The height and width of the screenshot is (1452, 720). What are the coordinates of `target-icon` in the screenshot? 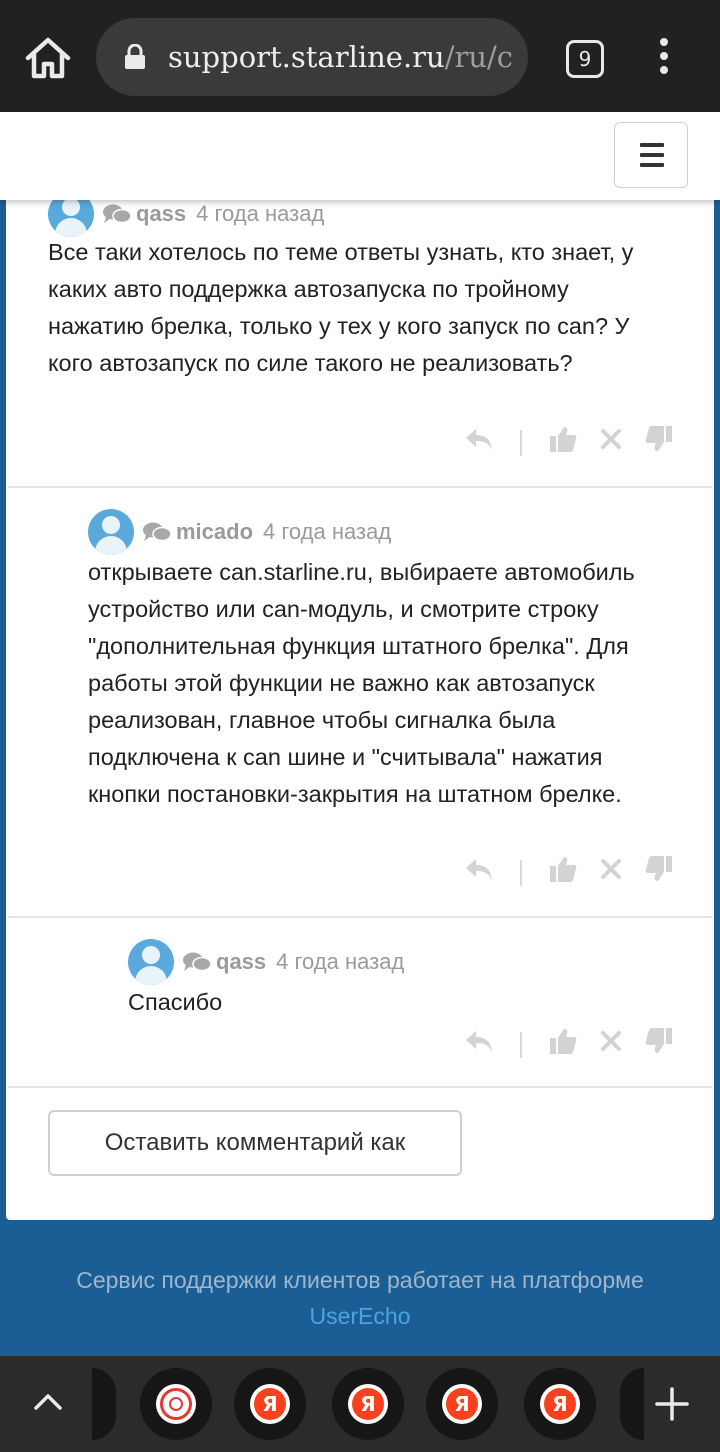 It's located at (176, 1404).